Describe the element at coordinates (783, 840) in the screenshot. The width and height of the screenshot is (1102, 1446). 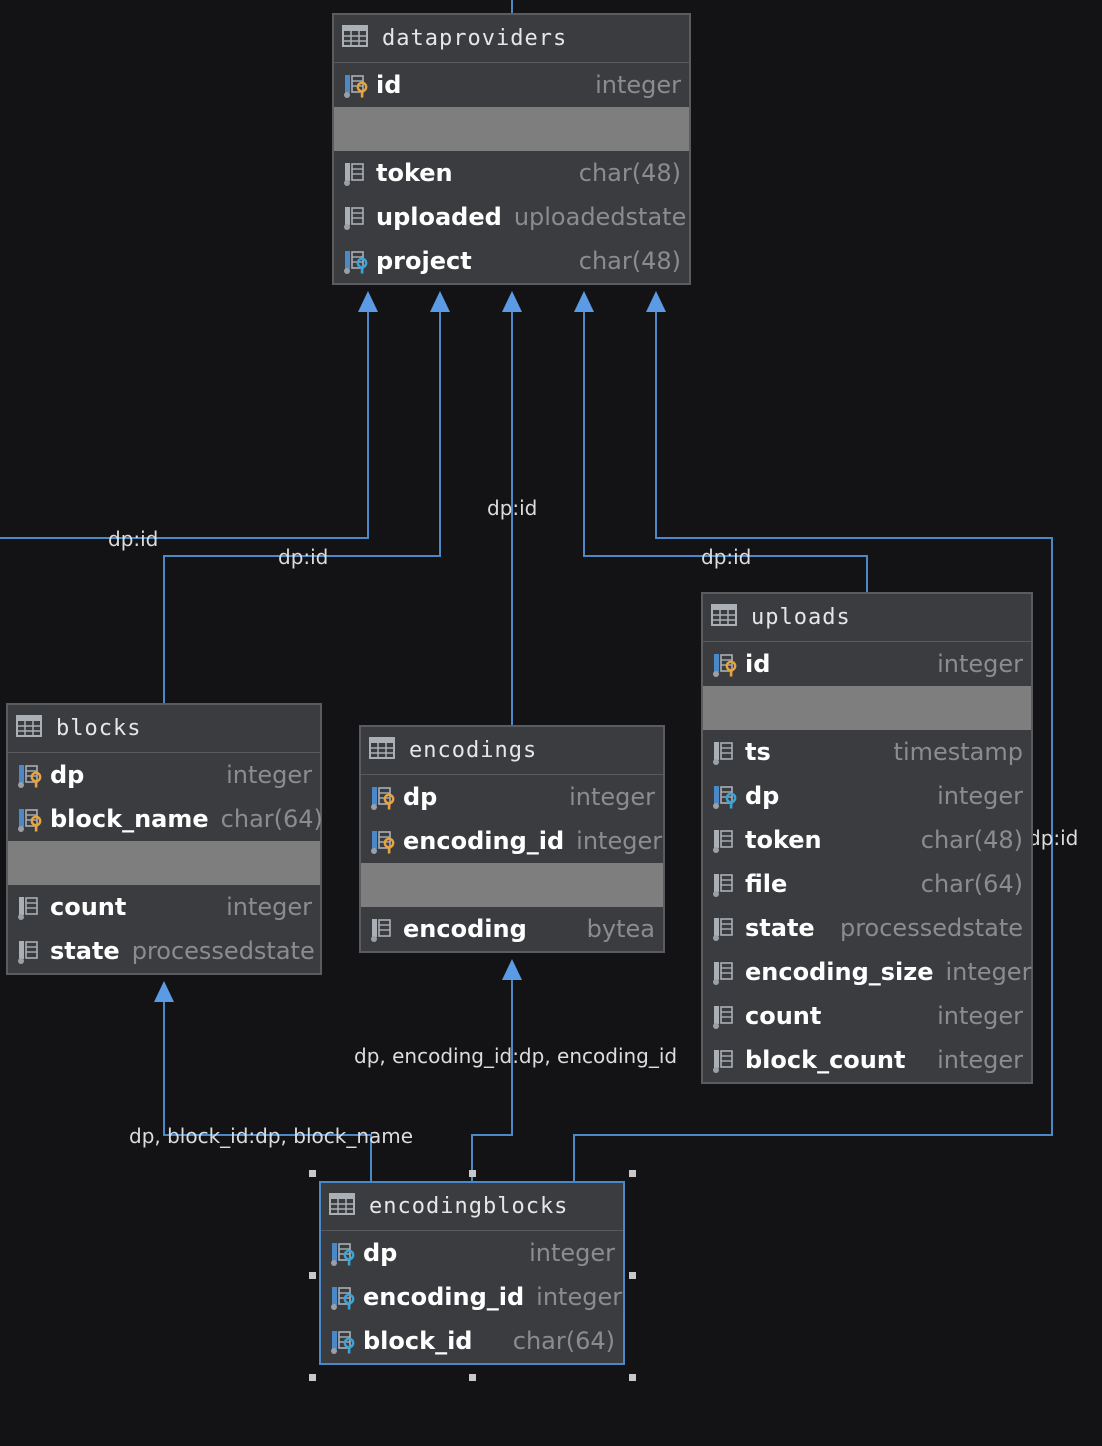
I see `column-name: token` at that location.